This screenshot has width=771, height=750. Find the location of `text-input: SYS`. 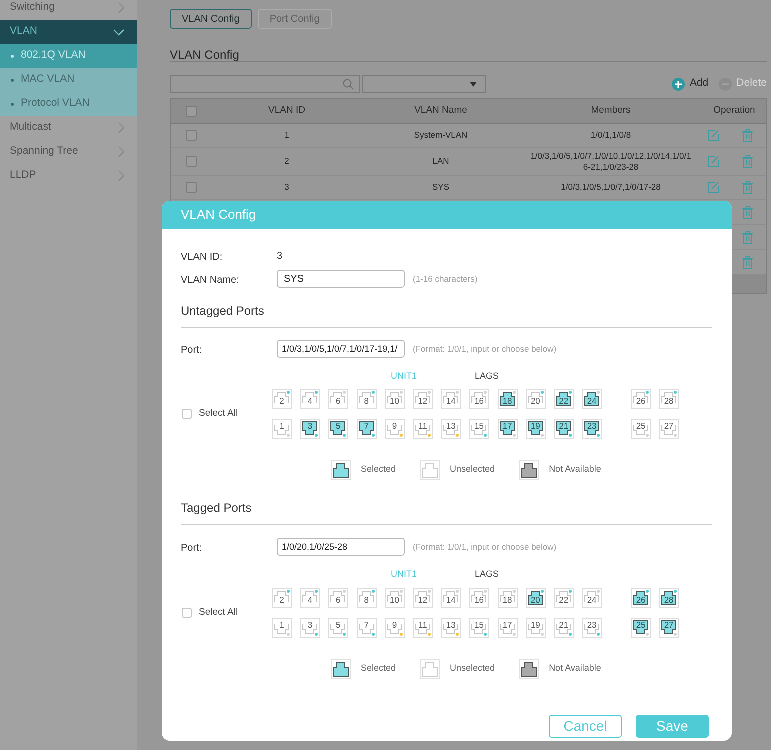

text-input: SYS is located at coordinates (341, 279).